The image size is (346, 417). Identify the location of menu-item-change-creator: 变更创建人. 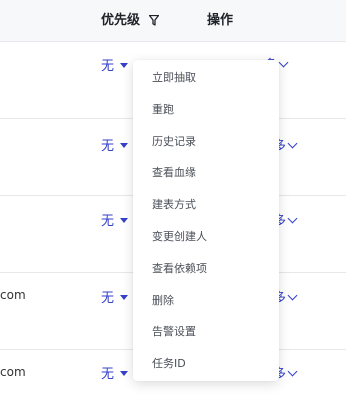
(206, 237).